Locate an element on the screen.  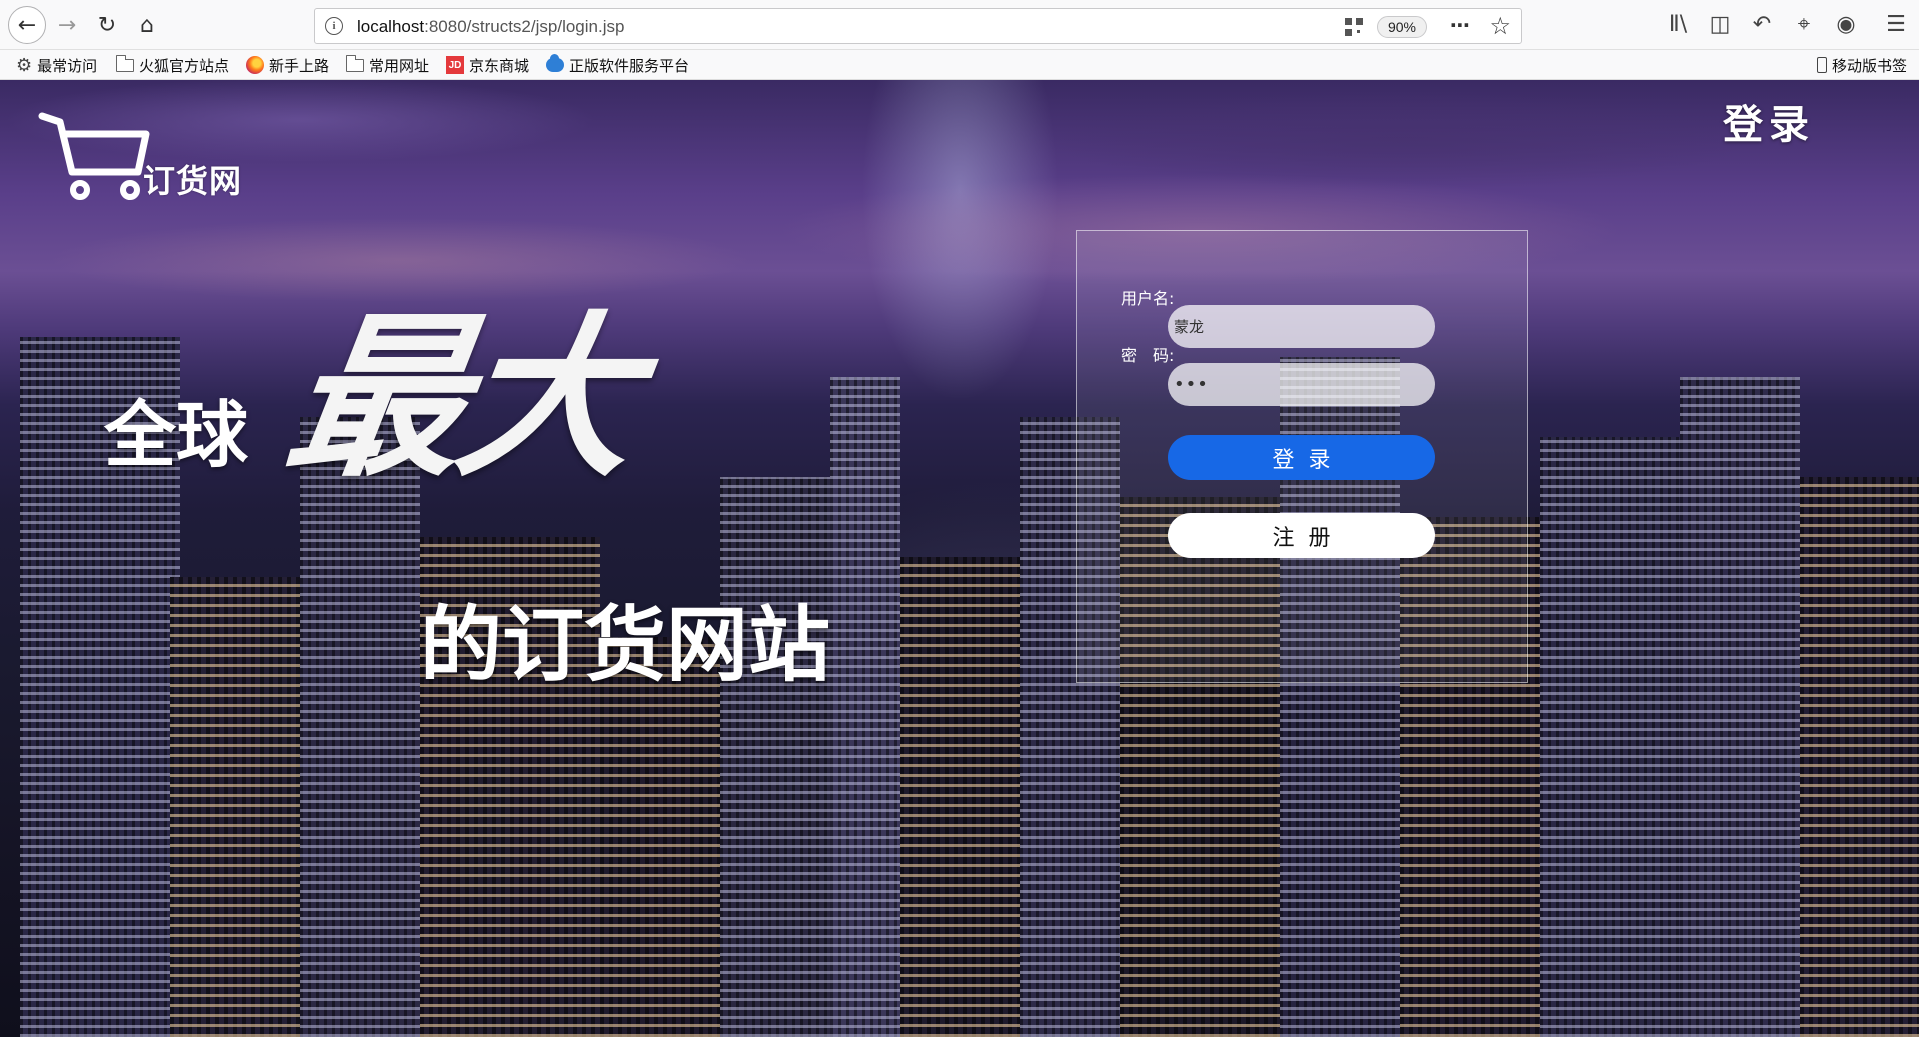
login-form-panel: 用户名: 密 码: 登录 注册 is located at coordinates (1302, 456).